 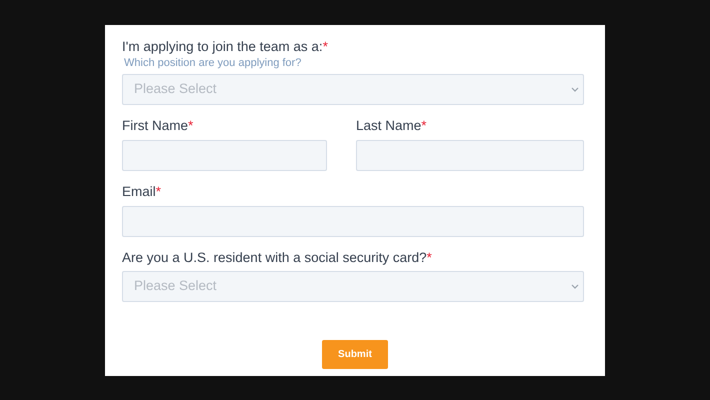 I want to click on field-label: Are you a U.S. resident with a social security card?*, so click(x=277, y=258).